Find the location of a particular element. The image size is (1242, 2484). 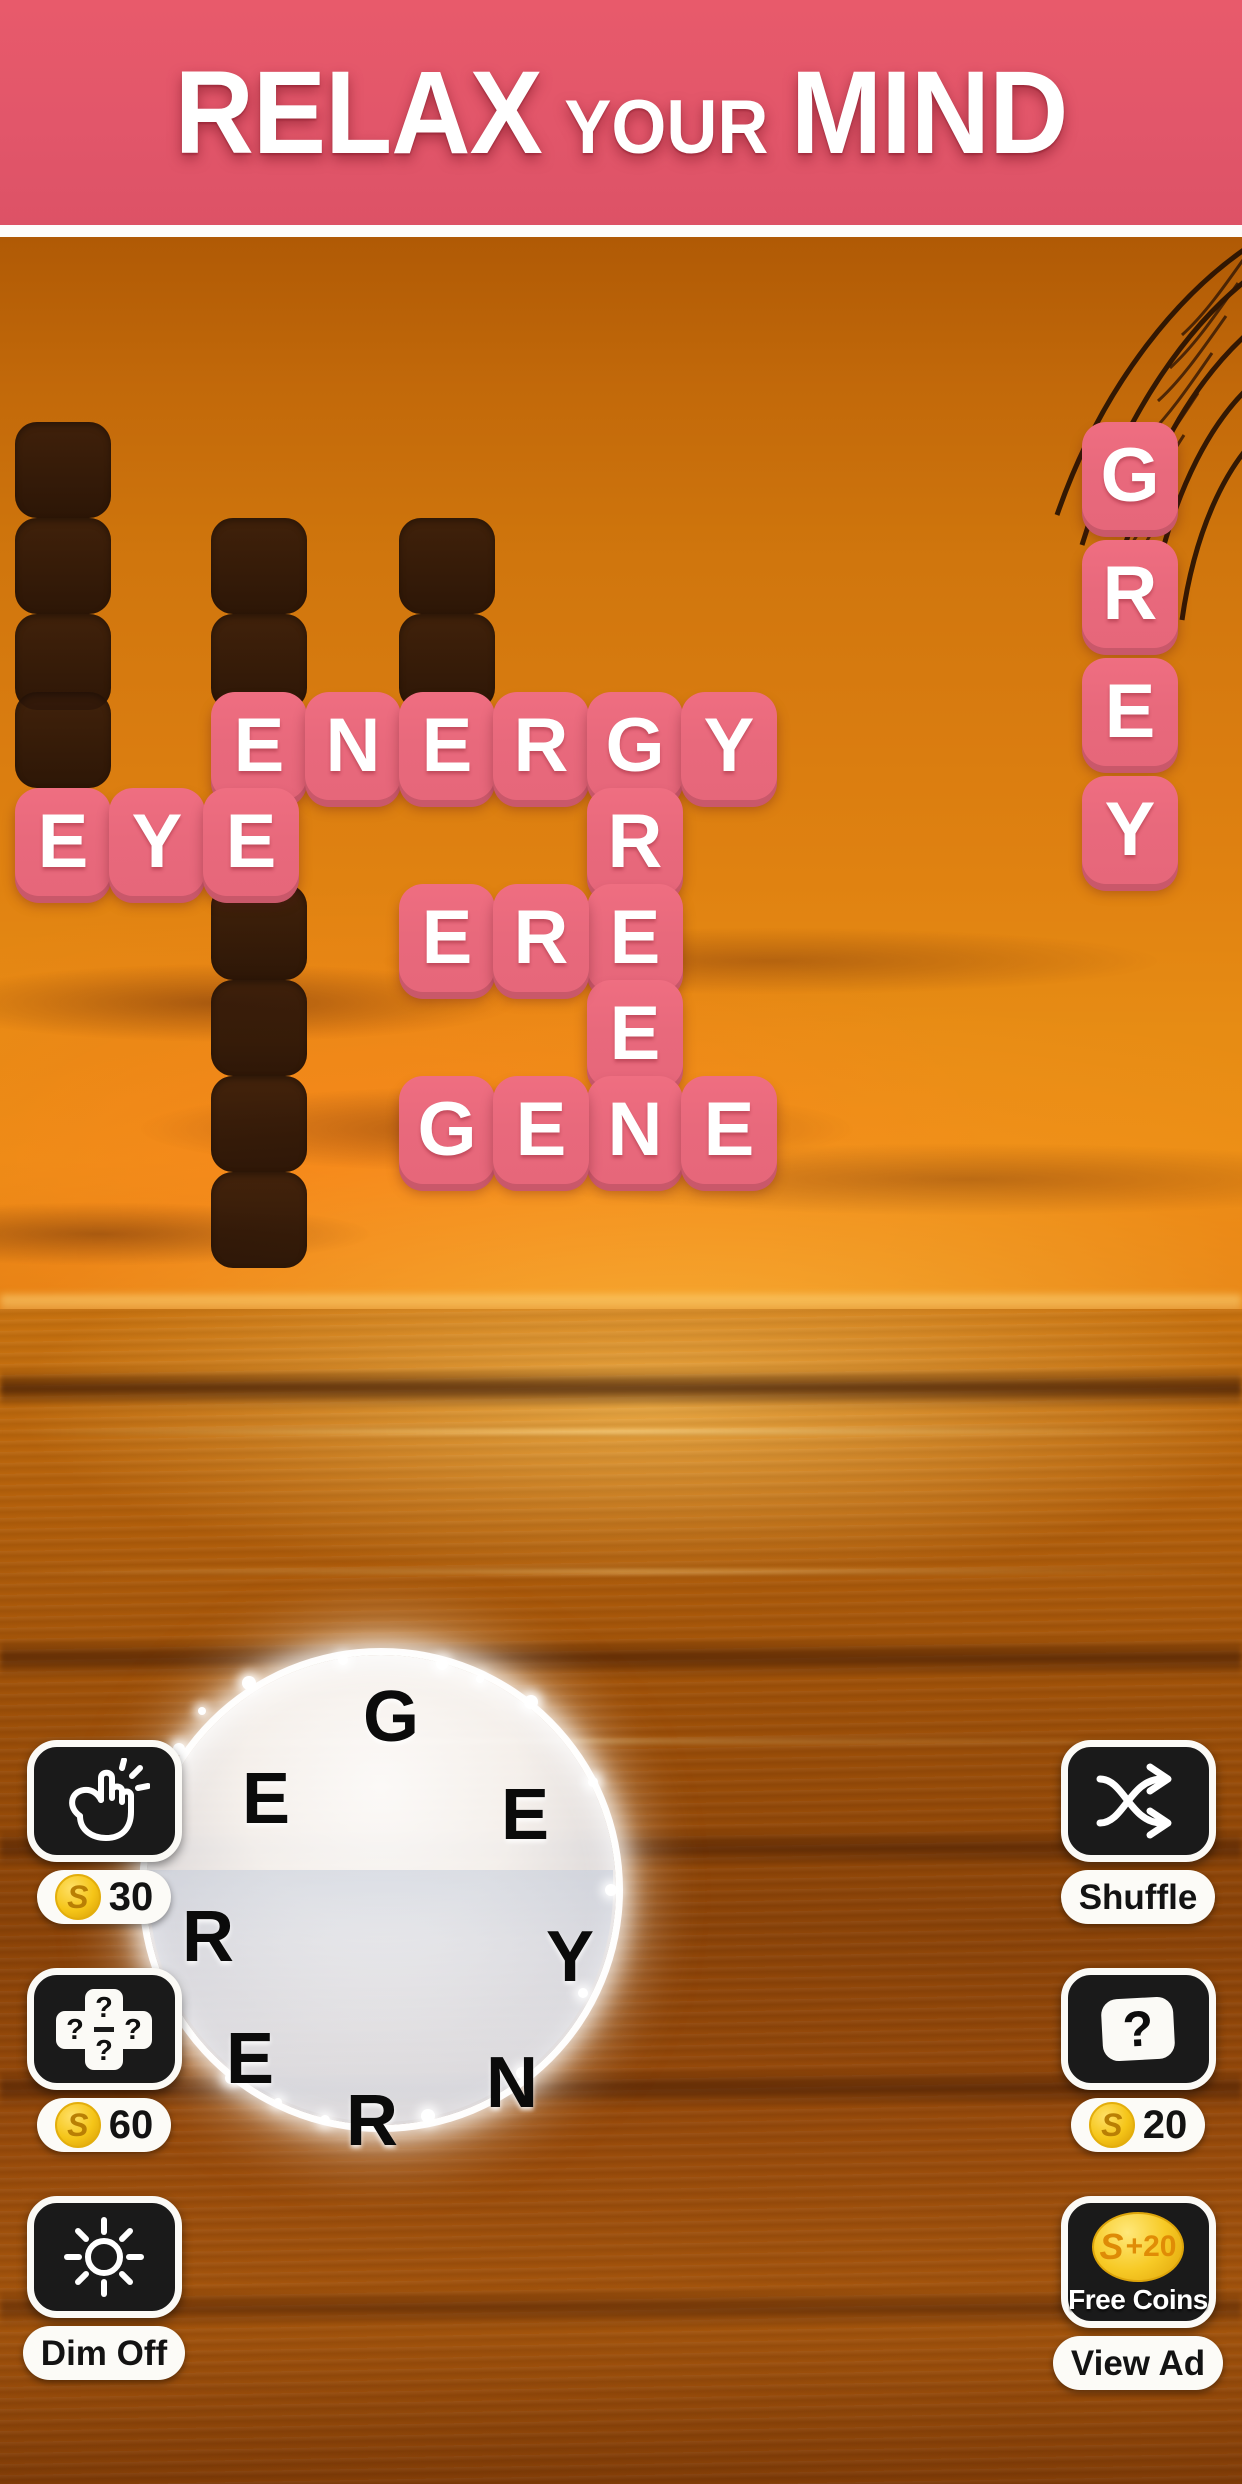

banner-divider is located at coordinates (621, 231).